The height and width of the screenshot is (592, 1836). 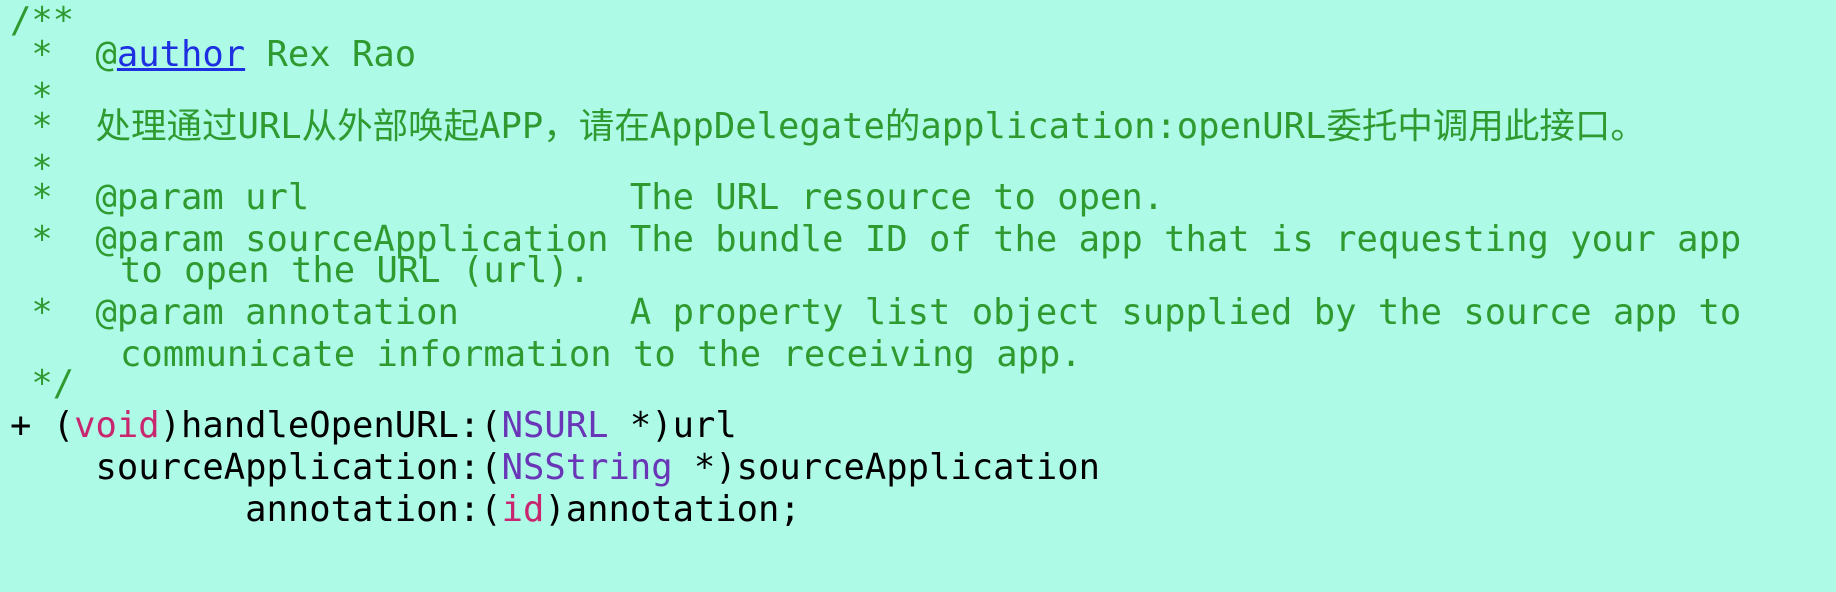 What do you see at coordinates (256, 467) in the screenshot?
I see `sig-source-label: sourceApplication:(` at bounding box center [256, 467].